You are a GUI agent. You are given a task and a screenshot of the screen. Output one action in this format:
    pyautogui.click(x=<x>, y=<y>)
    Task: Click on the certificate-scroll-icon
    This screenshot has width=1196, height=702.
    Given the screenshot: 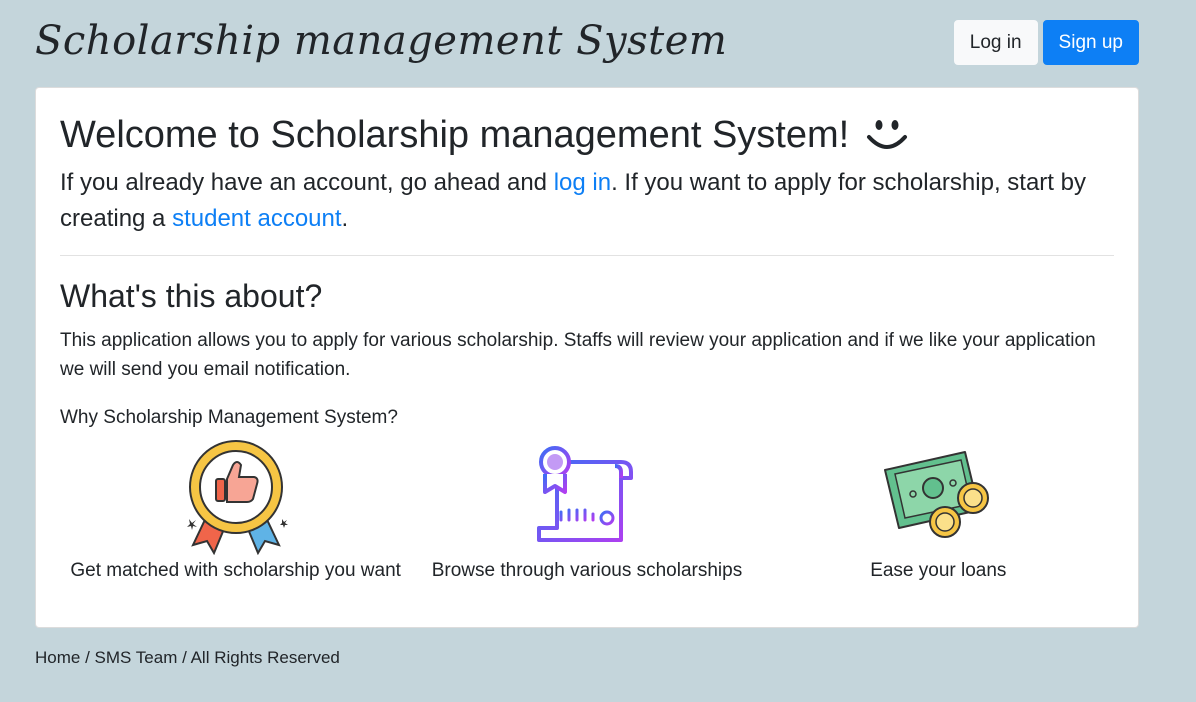 What is the action you would take?
    pyautogui.click(x=587, y=496)
    